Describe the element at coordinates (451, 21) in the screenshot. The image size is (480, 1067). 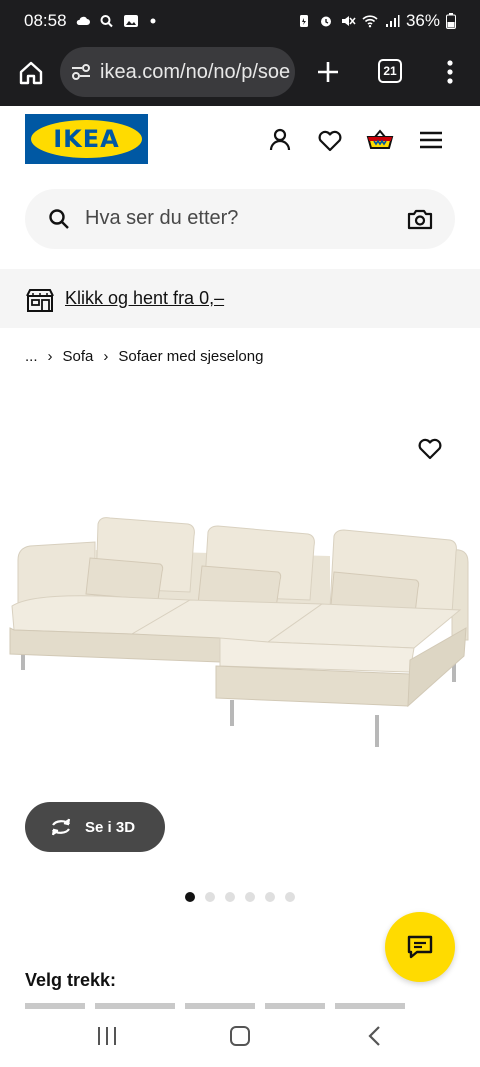
I see `battery-icon` at that location.